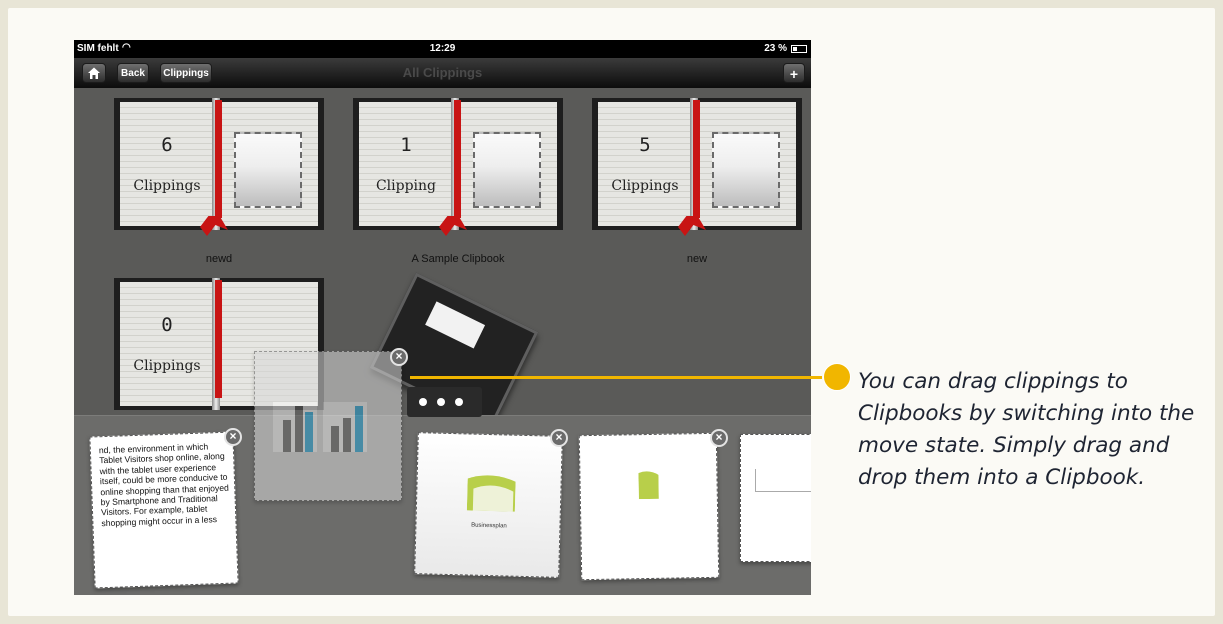 This screenshot has width=1223, height=624. Describe the element at coordinates (649, 506) in the screenshot. I see `clipping-card-document` at that location.